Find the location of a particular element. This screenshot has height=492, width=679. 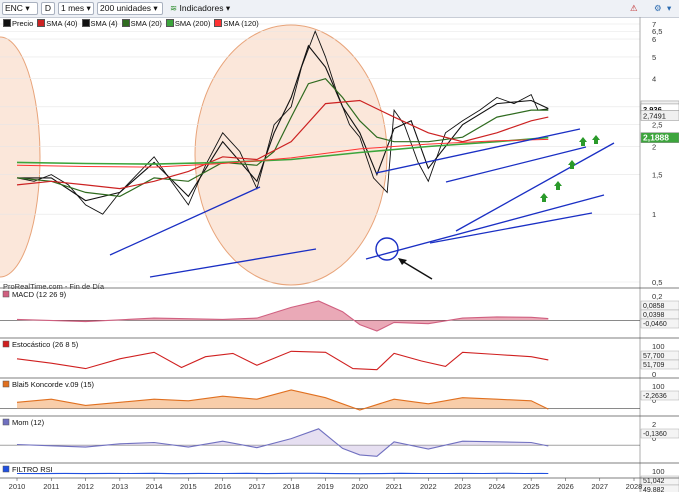

timeframe-select: 1 mes ▾ is located at coordinates (76, 8).